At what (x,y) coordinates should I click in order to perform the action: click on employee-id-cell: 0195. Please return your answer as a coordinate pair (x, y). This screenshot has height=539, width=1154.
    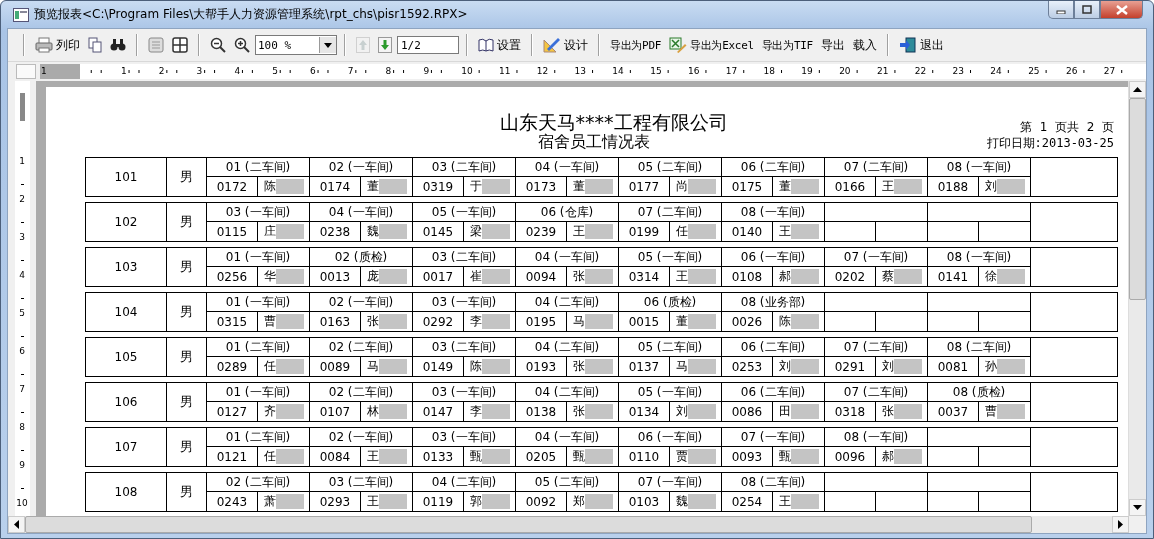
    Looking at the image, I should click on (541, 321).